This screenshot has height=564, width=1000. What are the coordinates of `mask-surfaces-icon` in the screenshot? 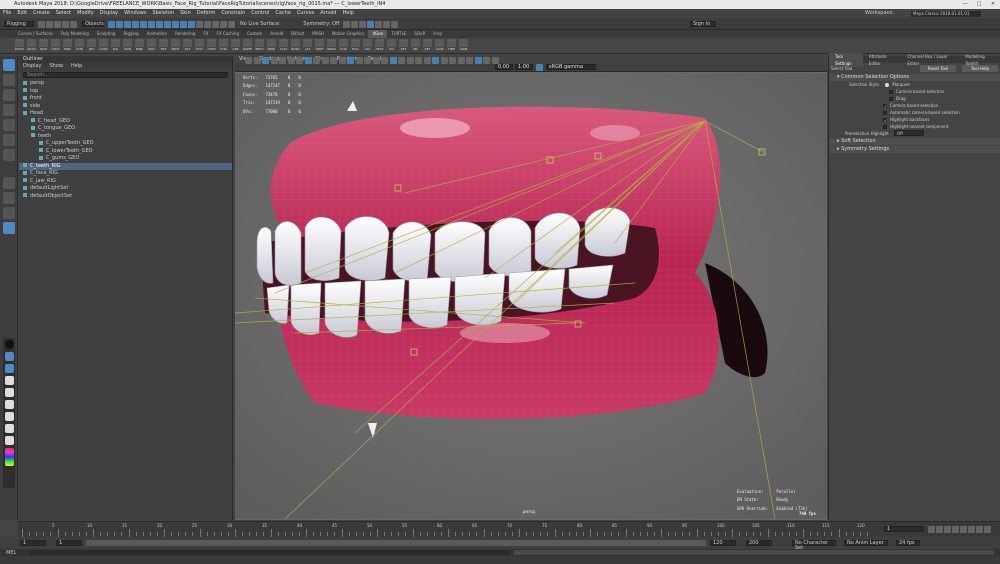 It's located at (159, 24).